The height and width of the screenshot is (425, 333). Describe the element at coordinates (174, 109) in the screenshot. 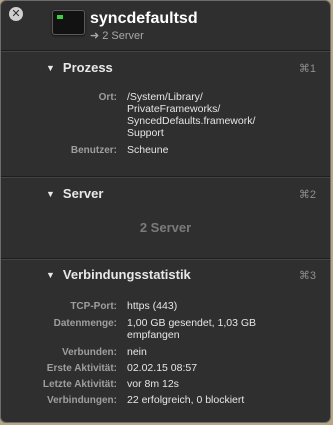

I see `ort-value-line: PrivateFrameworks/` at that location.